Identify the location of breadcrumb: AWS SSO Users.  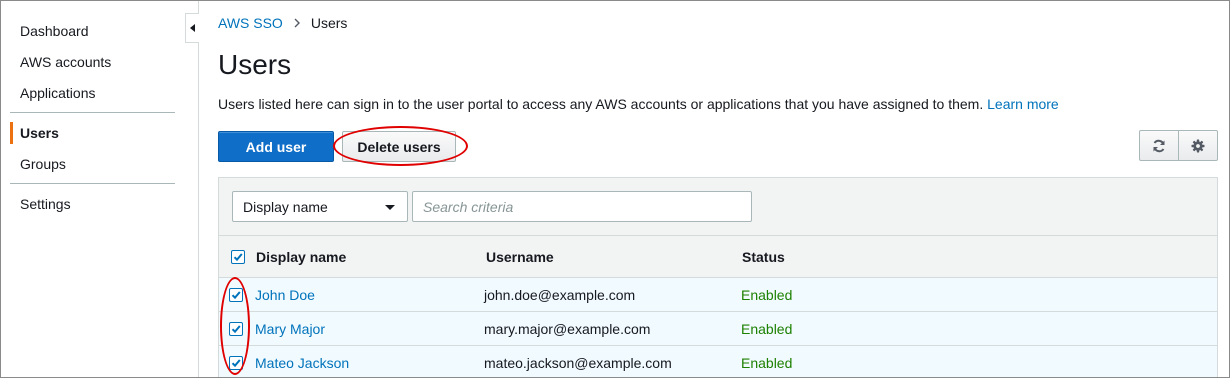
(282, 23).